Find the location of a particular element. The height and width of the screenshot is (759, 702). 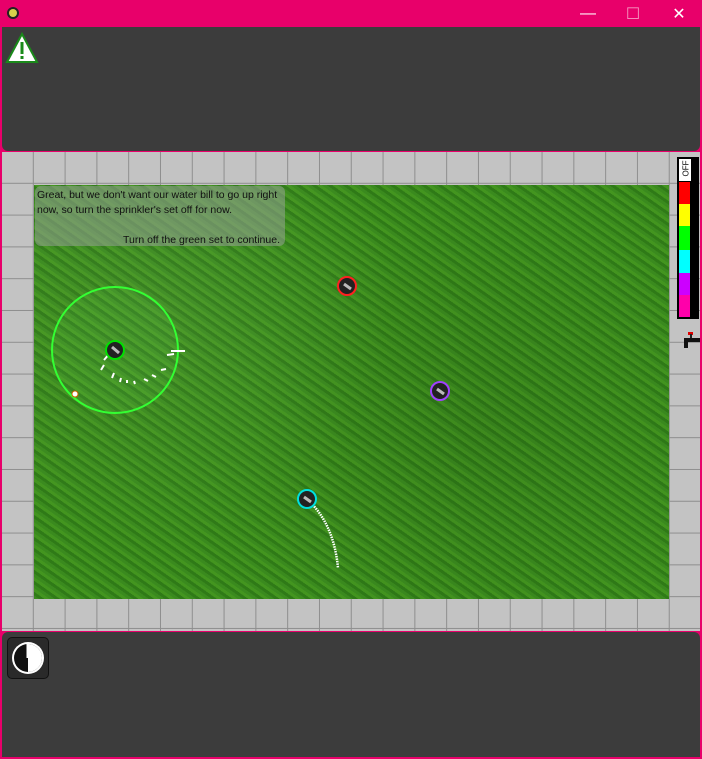

sprinkler-green is located at coordinates (115, 350).